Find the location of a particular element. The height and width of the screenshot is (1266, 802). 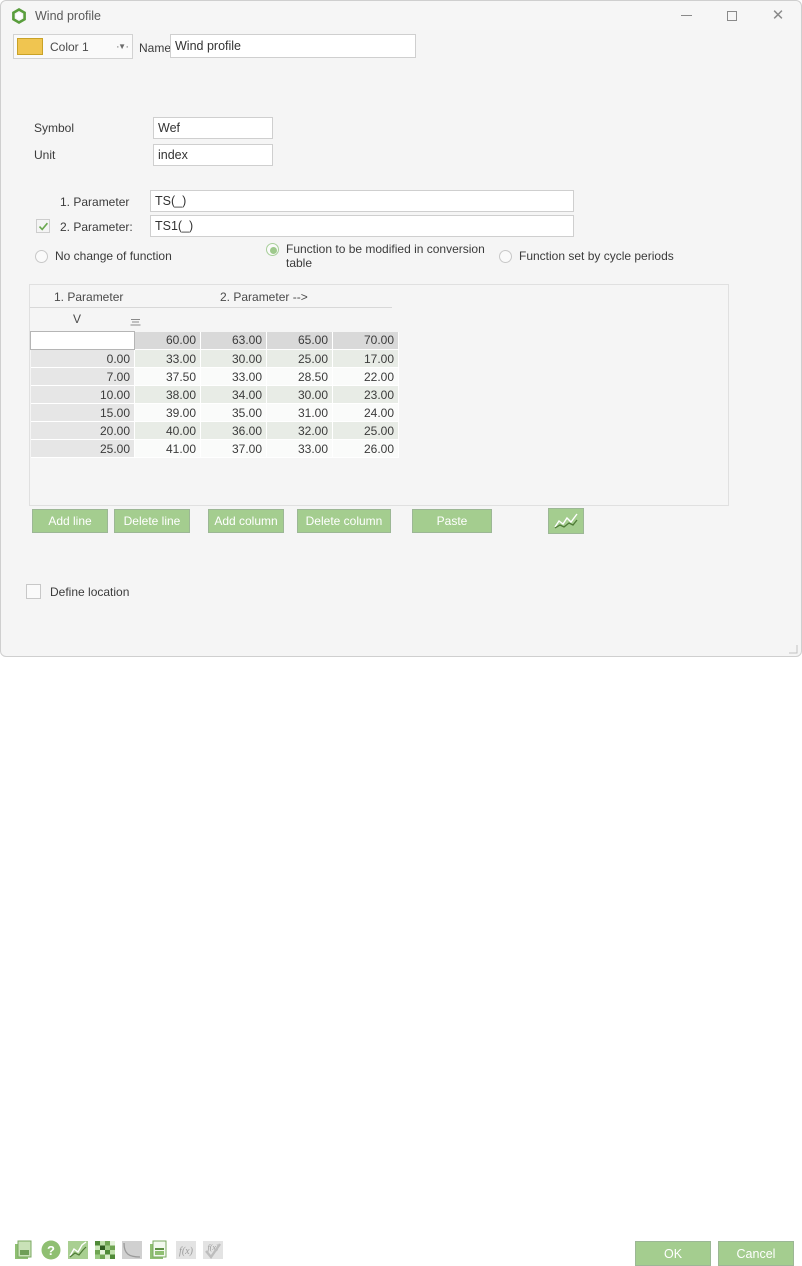

window-title: Wind profile is located at coordinates (68, 15).